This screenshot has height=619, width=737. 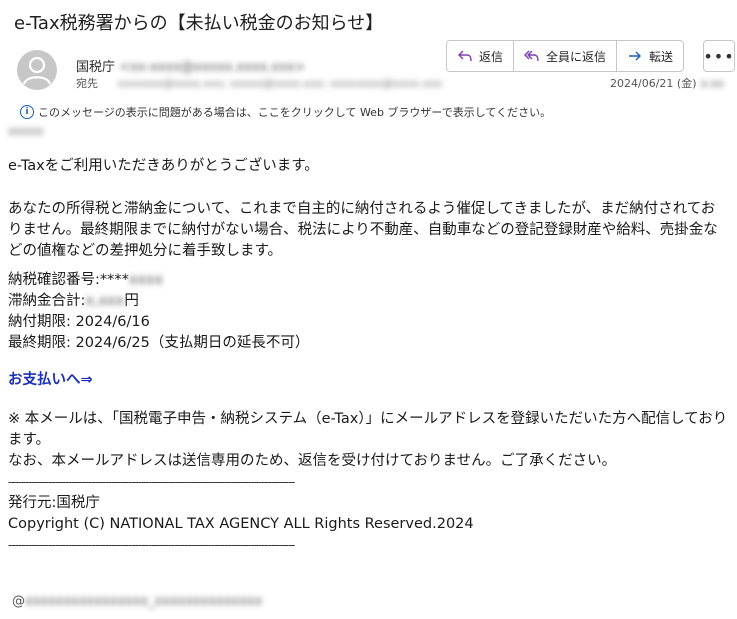 I want to click on date-value: 2024/06/21 (金), so click(x=653, y=83).